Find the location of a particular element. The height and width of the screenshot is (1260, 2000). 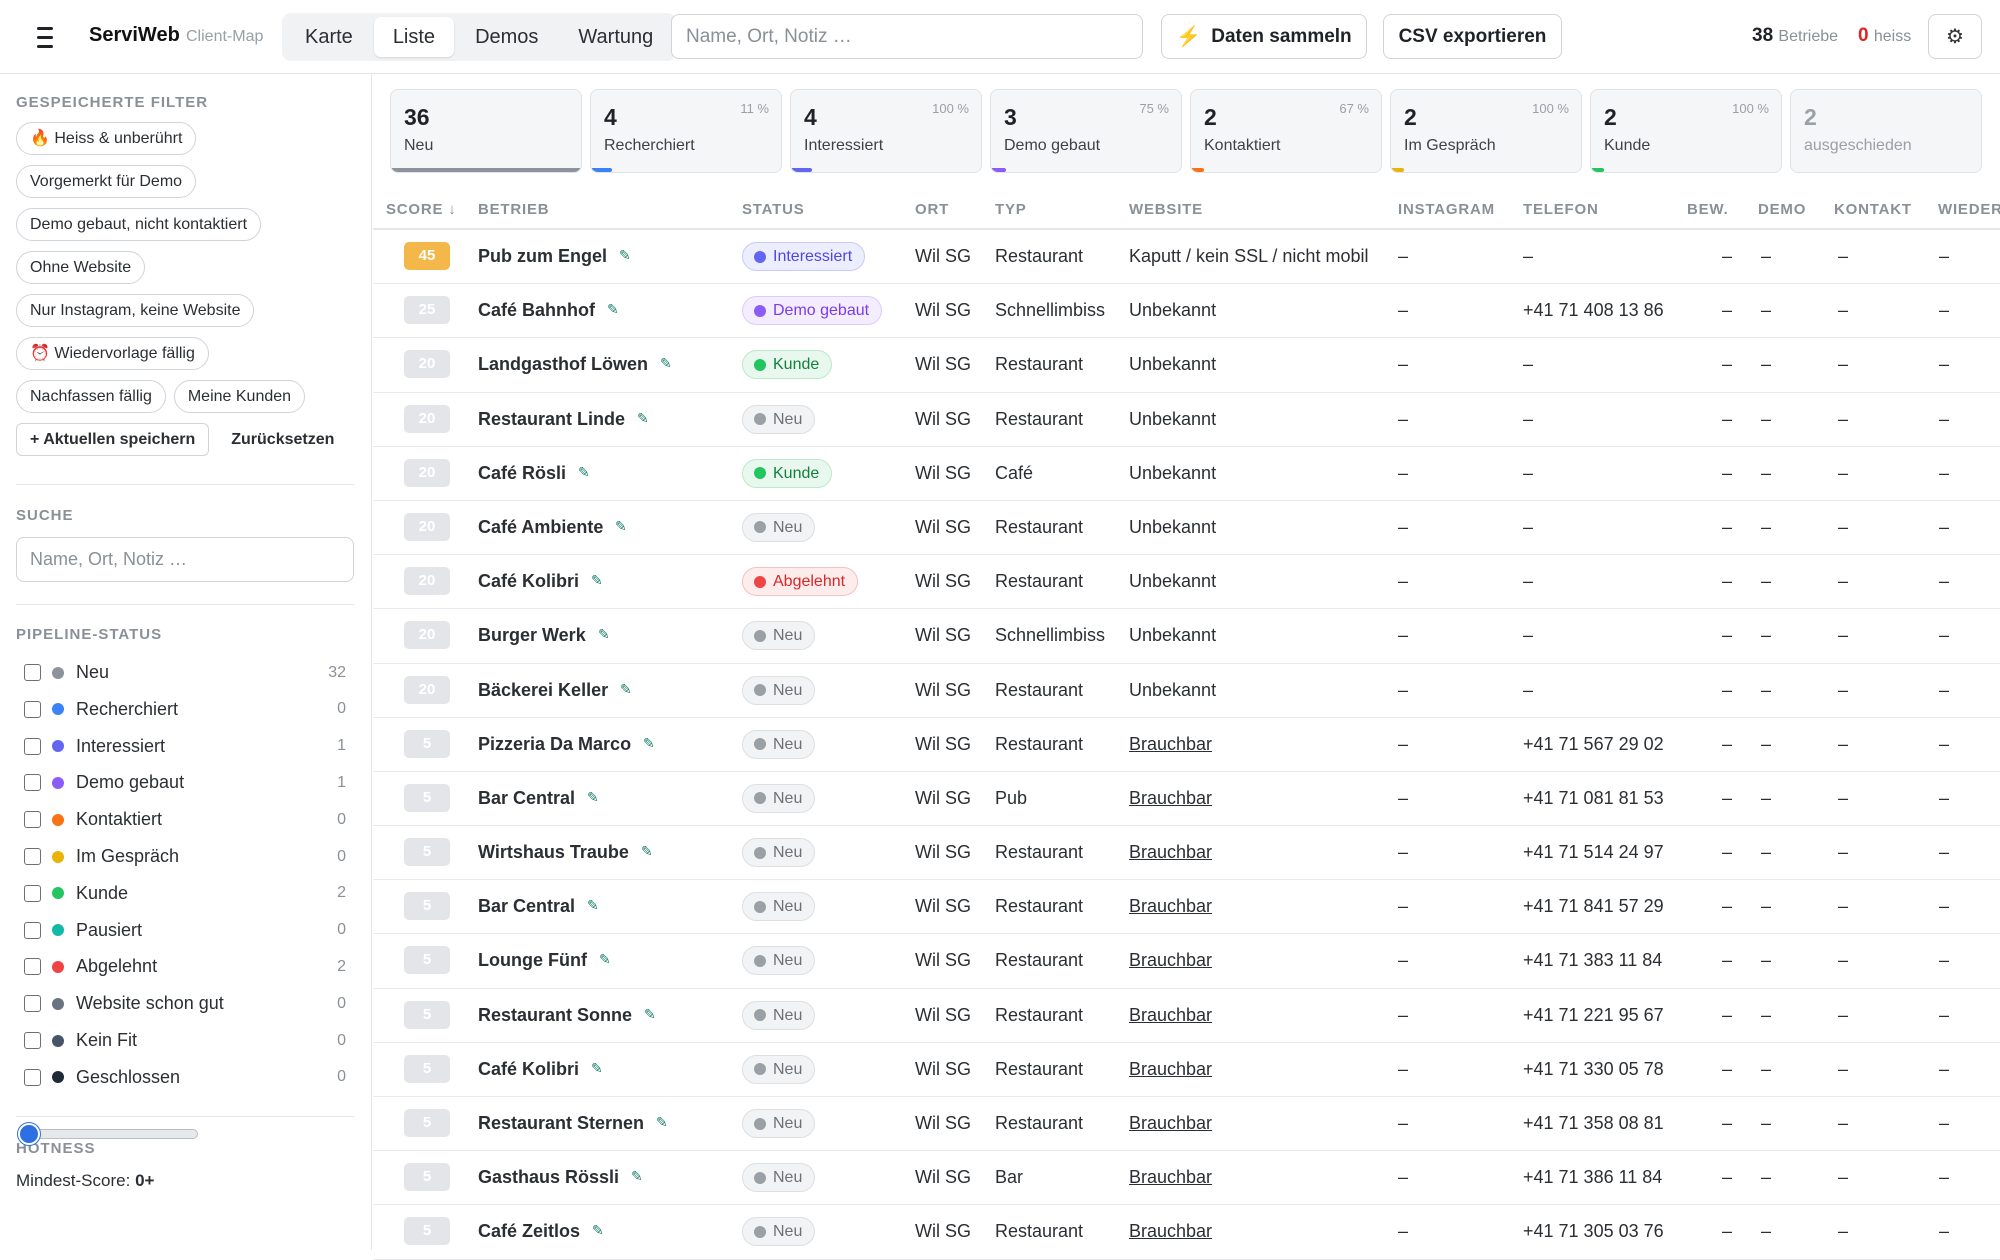

business-name: Café Rösli is located at coordinates (522, 473).